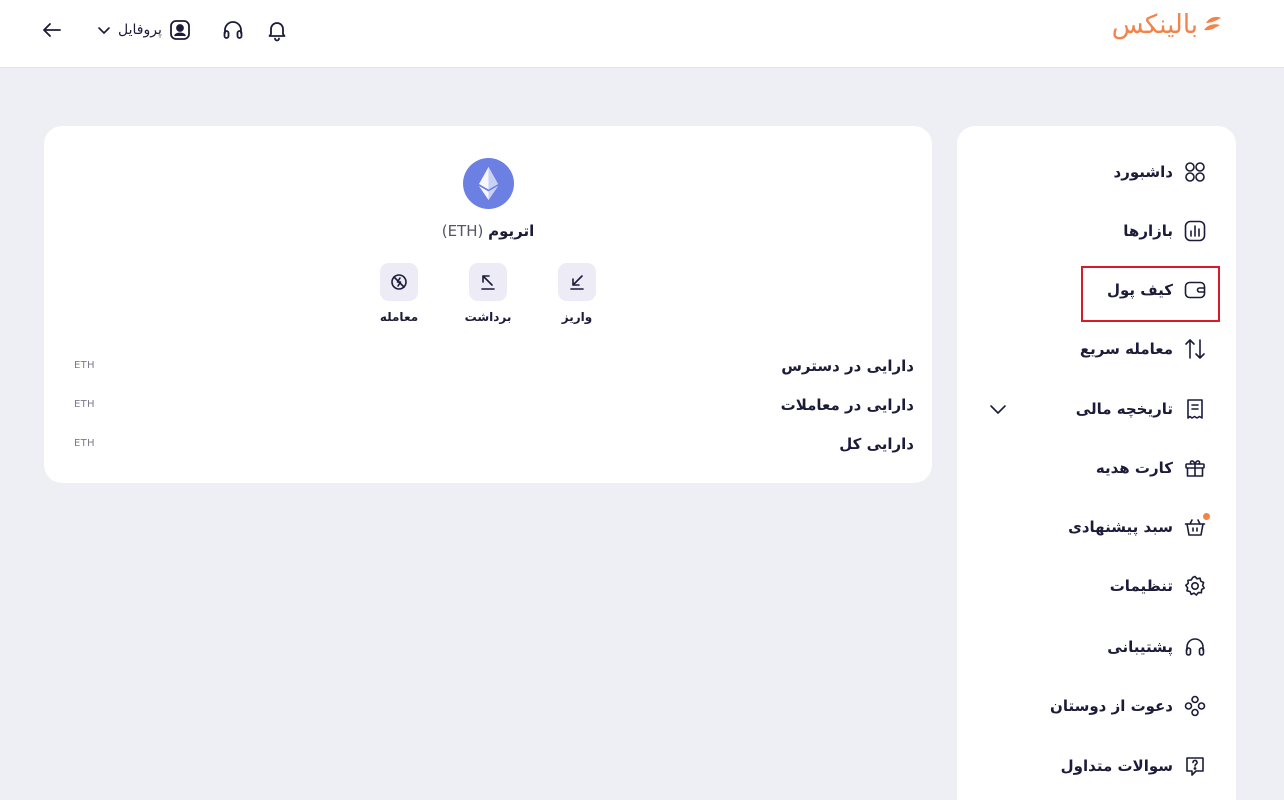 The width and height of the screenshot is (1284, 800). I want to click on header-actions: پروفایل, so click(164, 30).